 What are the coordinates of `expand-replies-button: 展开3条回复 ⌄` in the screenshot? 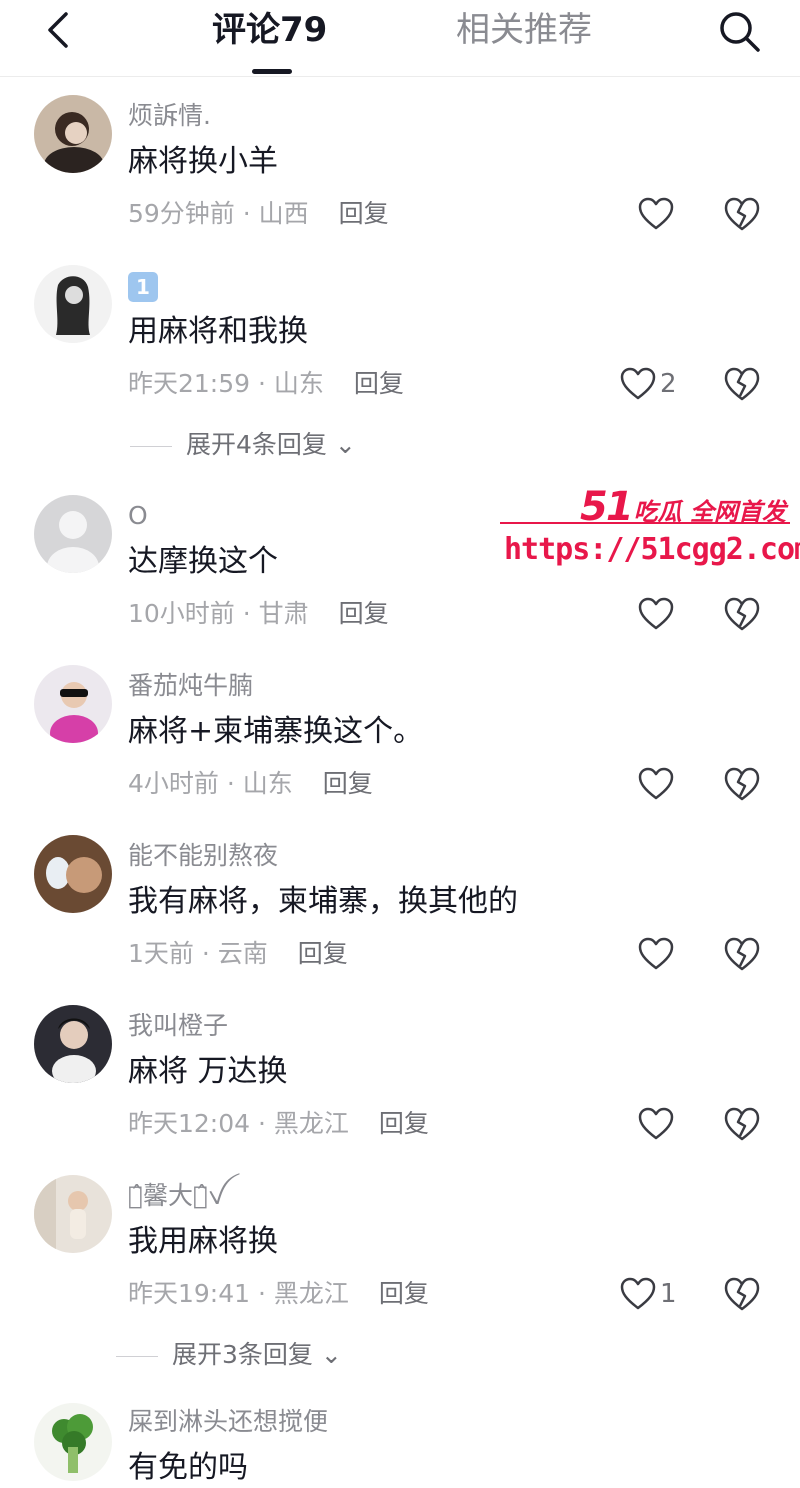 It's located at (229, 1355).